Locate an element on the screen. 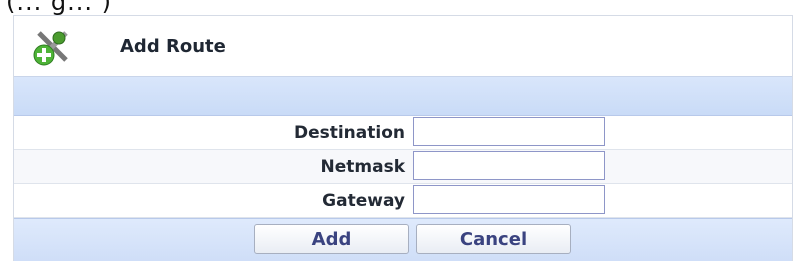  top-fragment-text: (... g... ) is located at coordinates (59, 8).